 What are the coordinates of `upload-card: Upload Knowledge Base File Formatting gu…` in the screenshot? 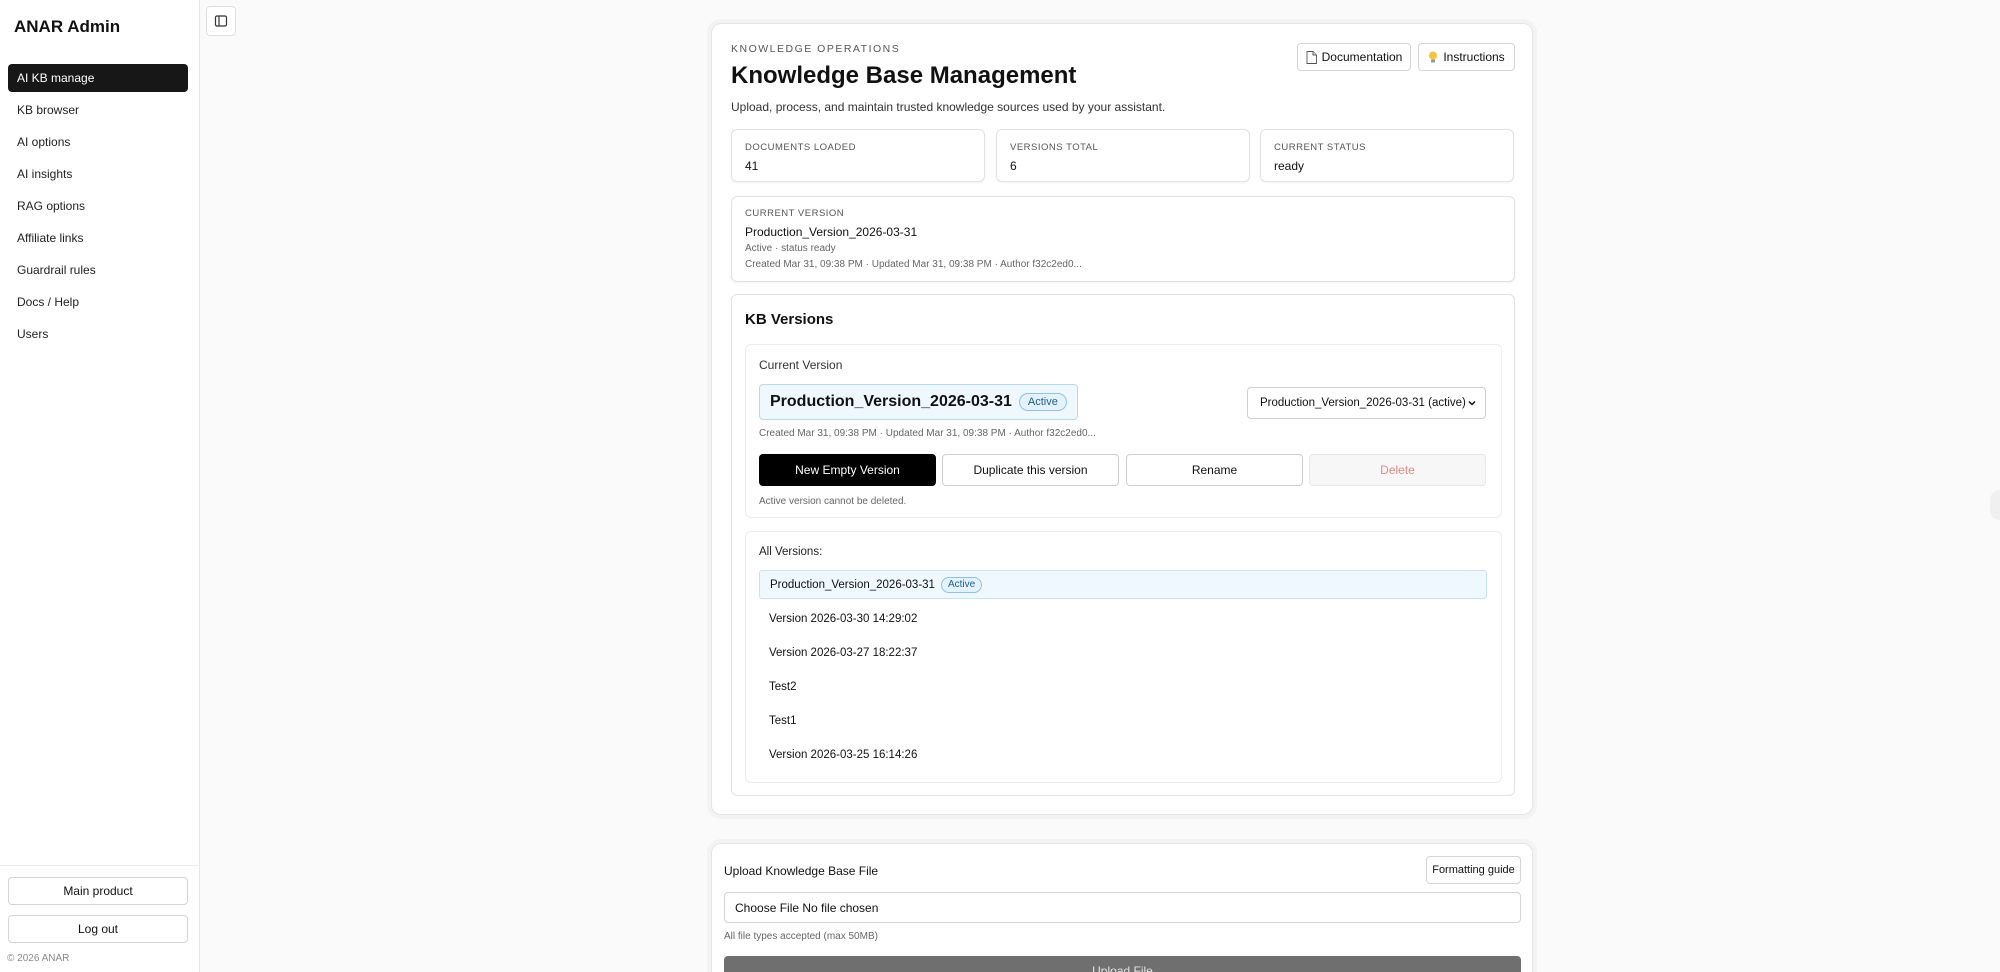 It's located at (1122, 907).